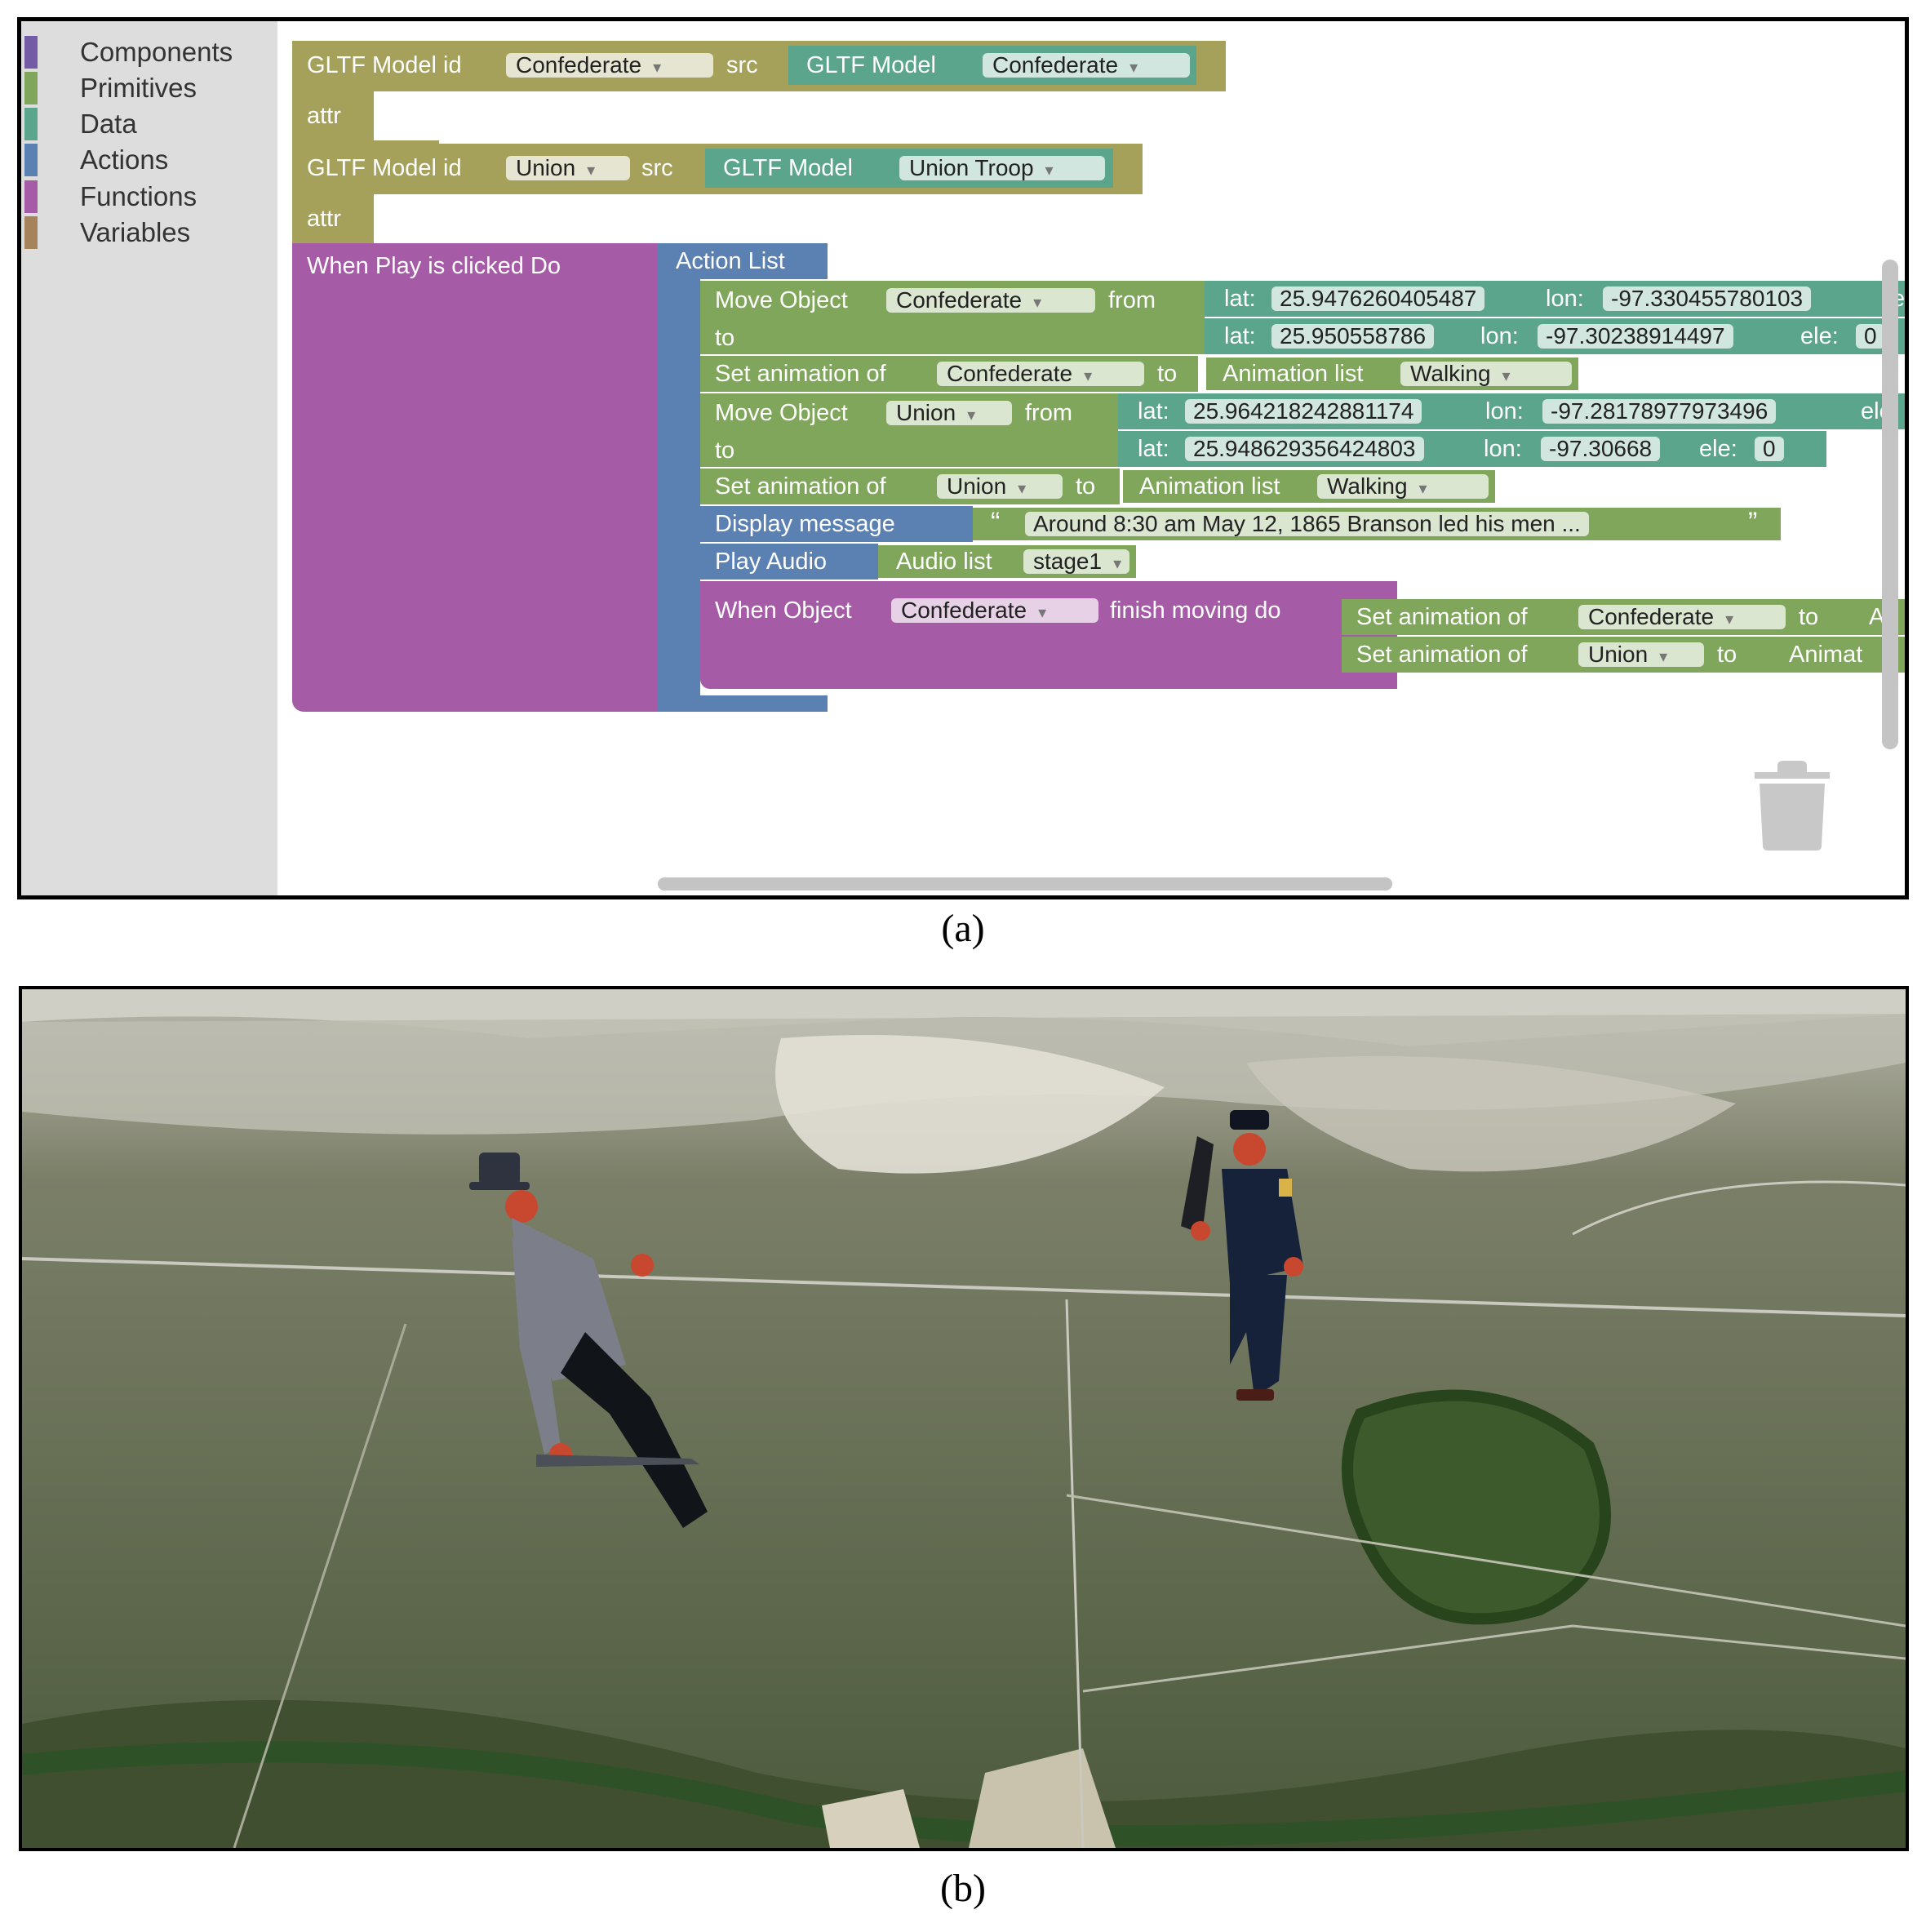 Image resolution: width=1926 pixels, height=1932 pixels. I want to click on move-object-block-confederate: Move Object Confederate from to, so click(952, 317).